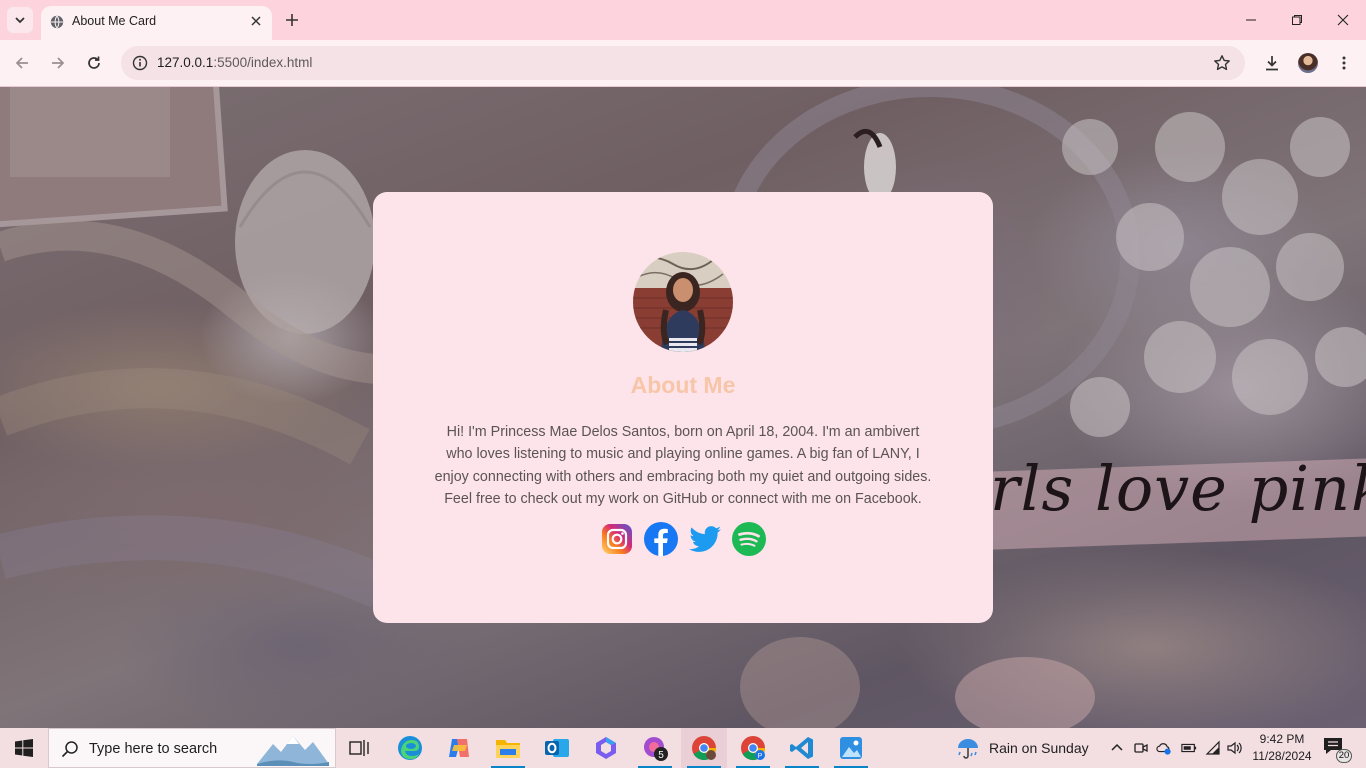  I want to click on restore-icon, so click(1297, 20).